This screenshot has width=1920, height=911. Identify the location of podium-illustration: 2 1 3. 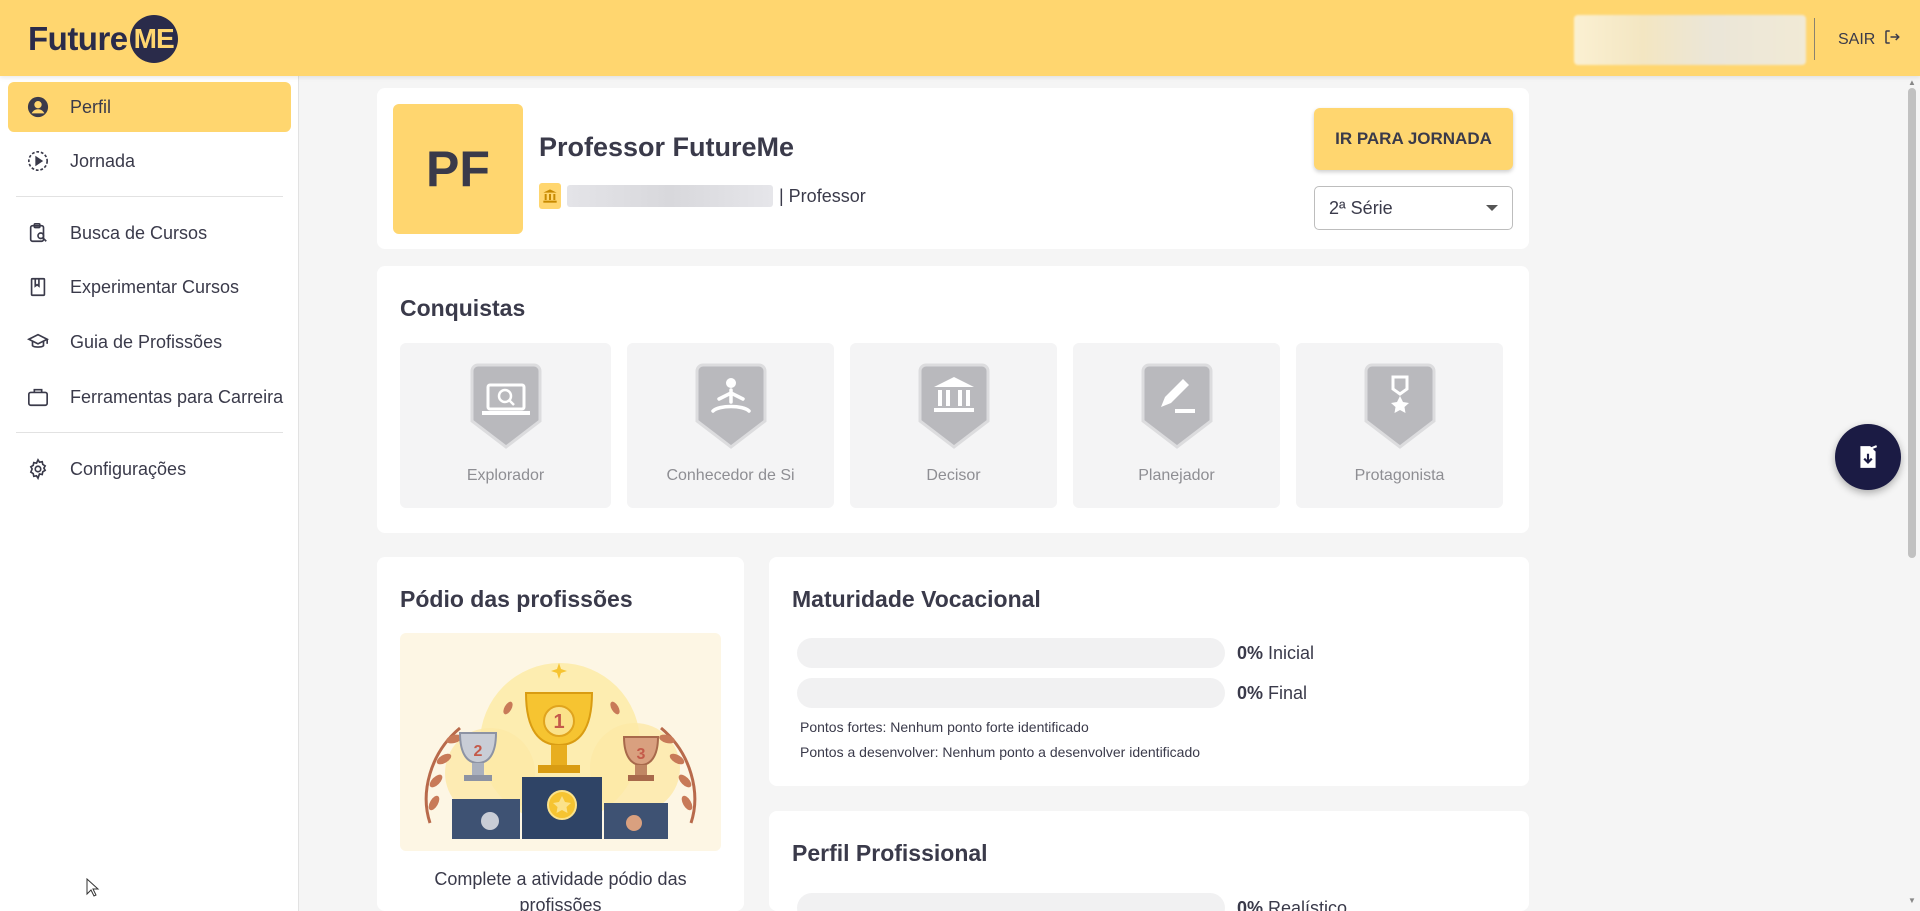
(560, 742).